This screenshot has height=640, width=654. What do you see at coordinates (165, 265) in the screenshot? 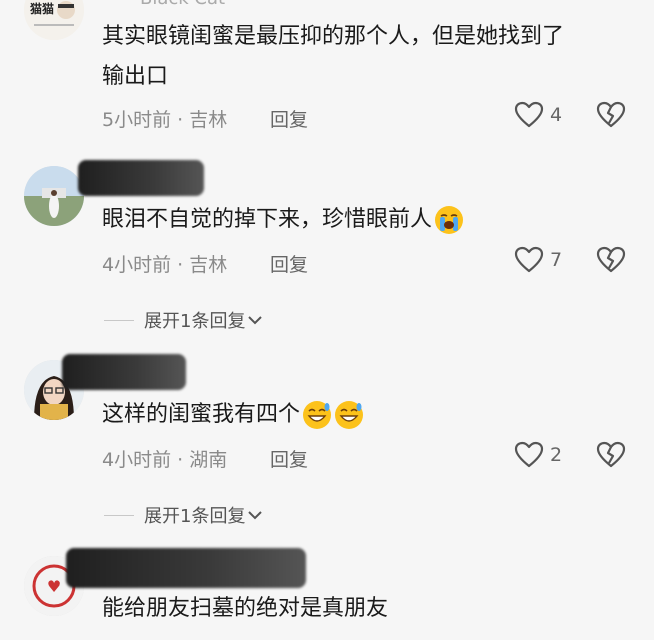
I see `time-location: 4小时前 · 吉林` at bounding box center [165, 265].